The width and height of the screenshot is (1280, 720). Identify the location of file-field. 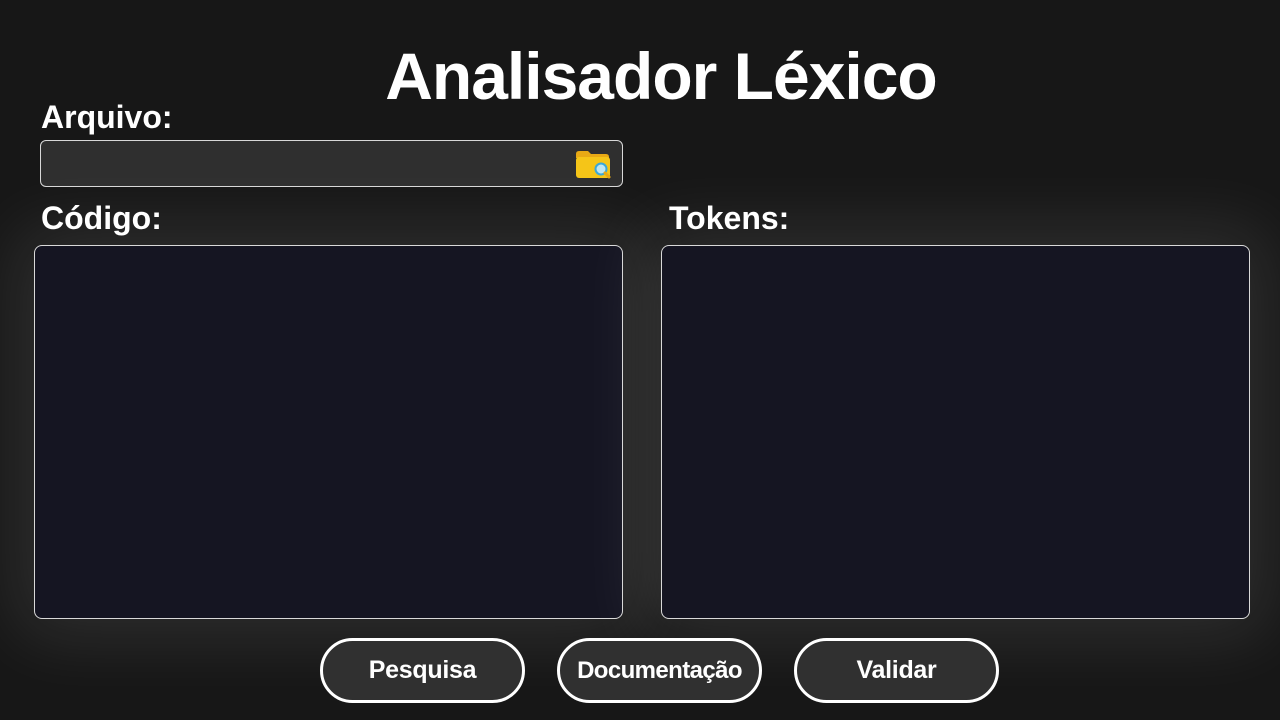
(331, 163).